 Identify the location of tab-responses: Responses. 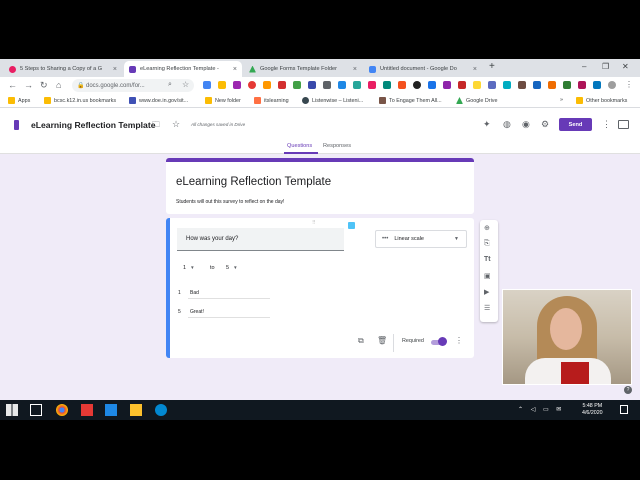
(337, 146).